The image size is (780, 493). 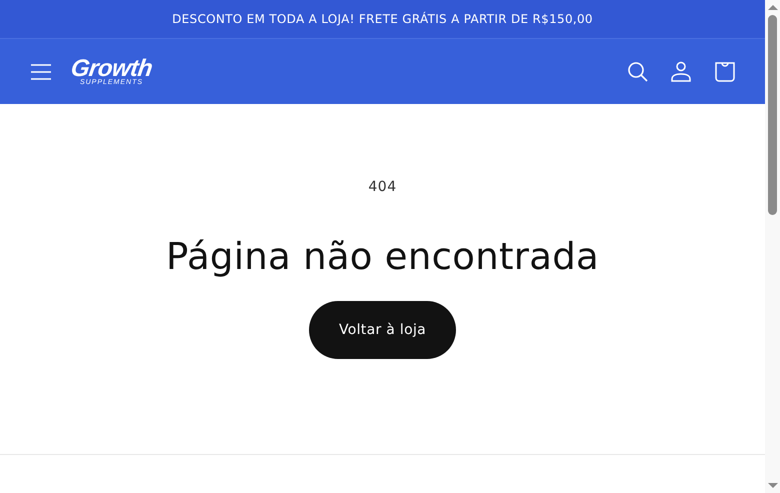 What do you see at coordinates (725, 72) in the screenshot?
I see `bag-icon` at bounding box center [725, 72].